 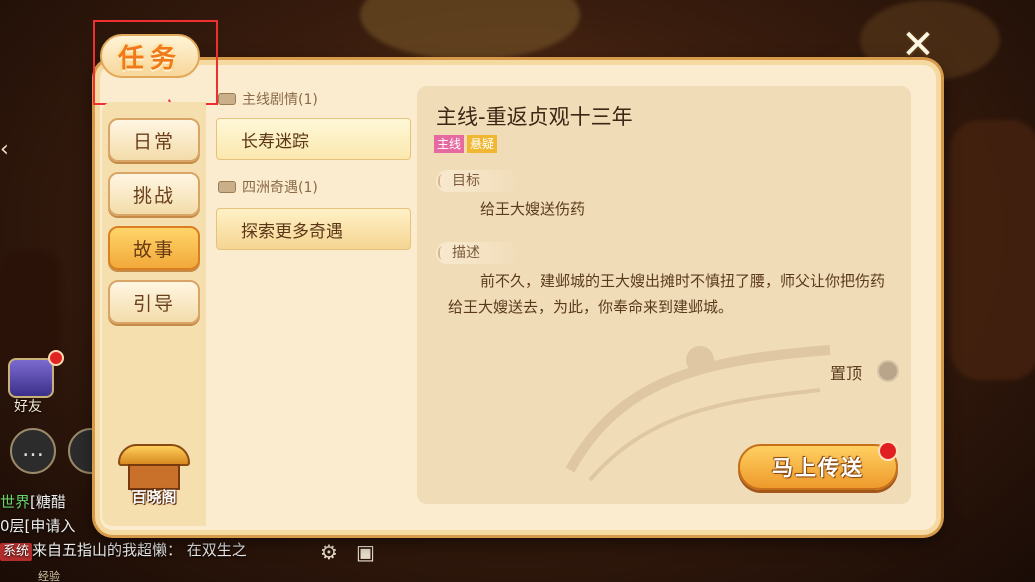 I want to click on tab-daily: 日常, so click(x=154, y=140).